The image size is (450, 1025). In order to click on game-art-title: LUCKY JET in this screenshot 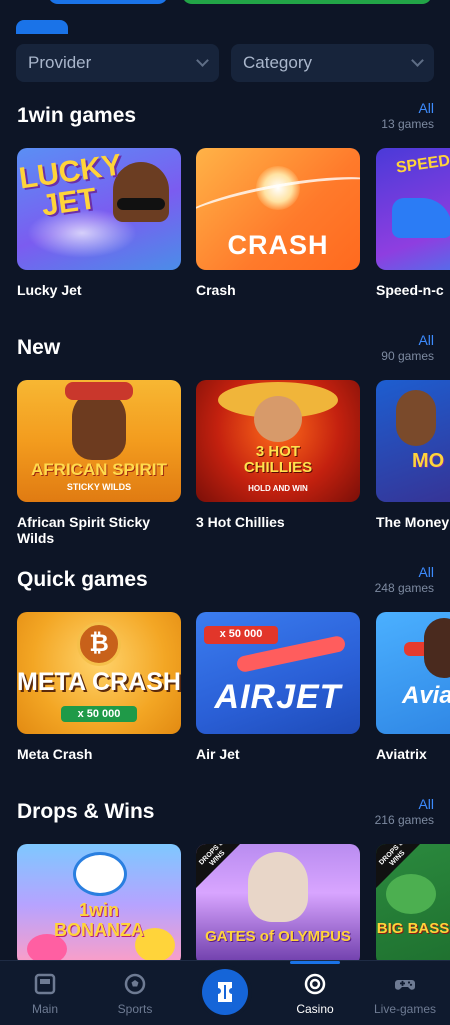, I will do `click(70, 185)`.